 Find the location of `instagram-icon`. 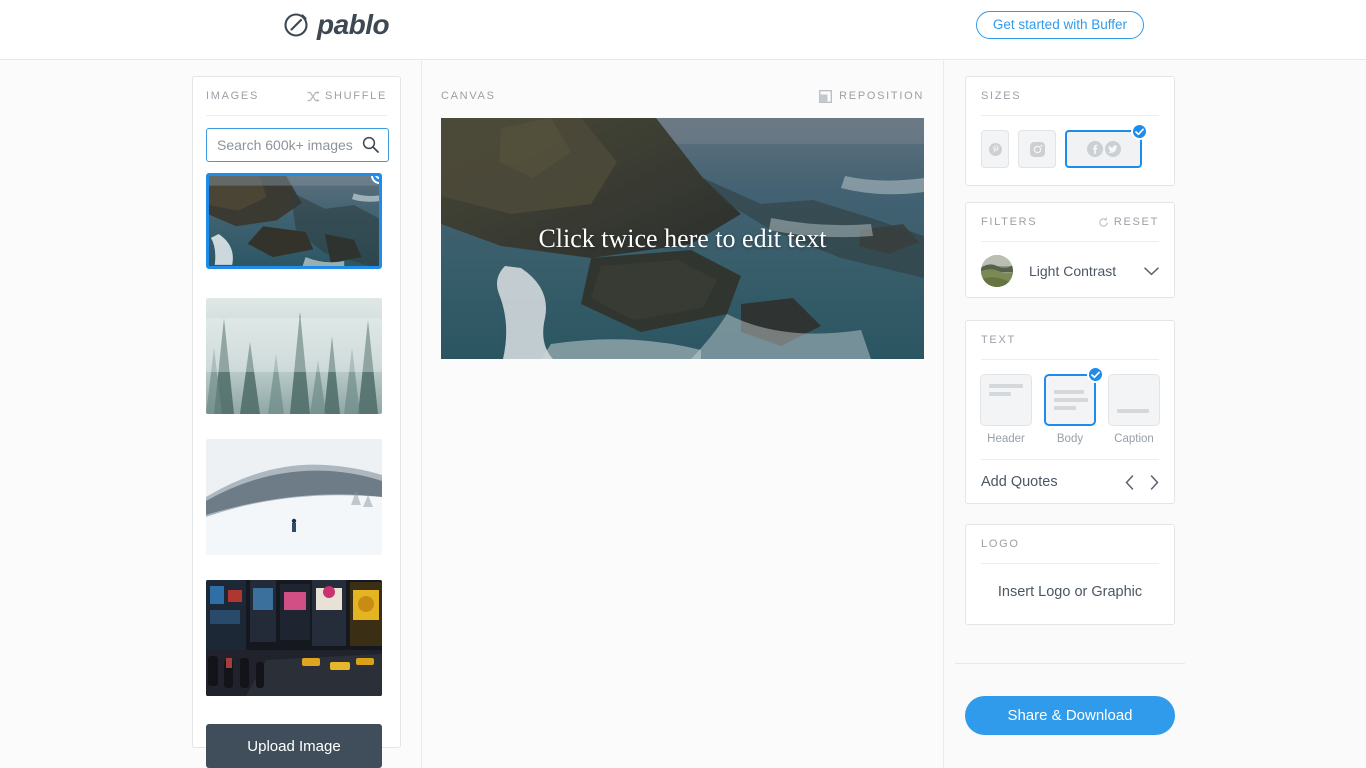

instagram-icon is located at coordinates (1037, 149).